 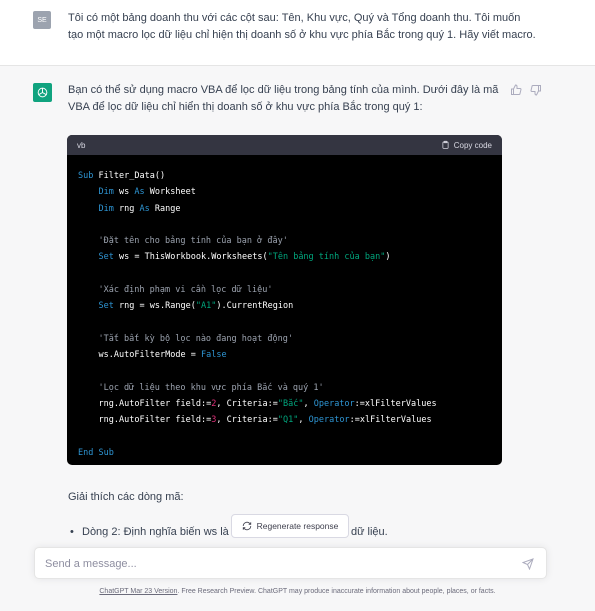 I want to click on user-avatar: SE, so click(x=42, y=20).